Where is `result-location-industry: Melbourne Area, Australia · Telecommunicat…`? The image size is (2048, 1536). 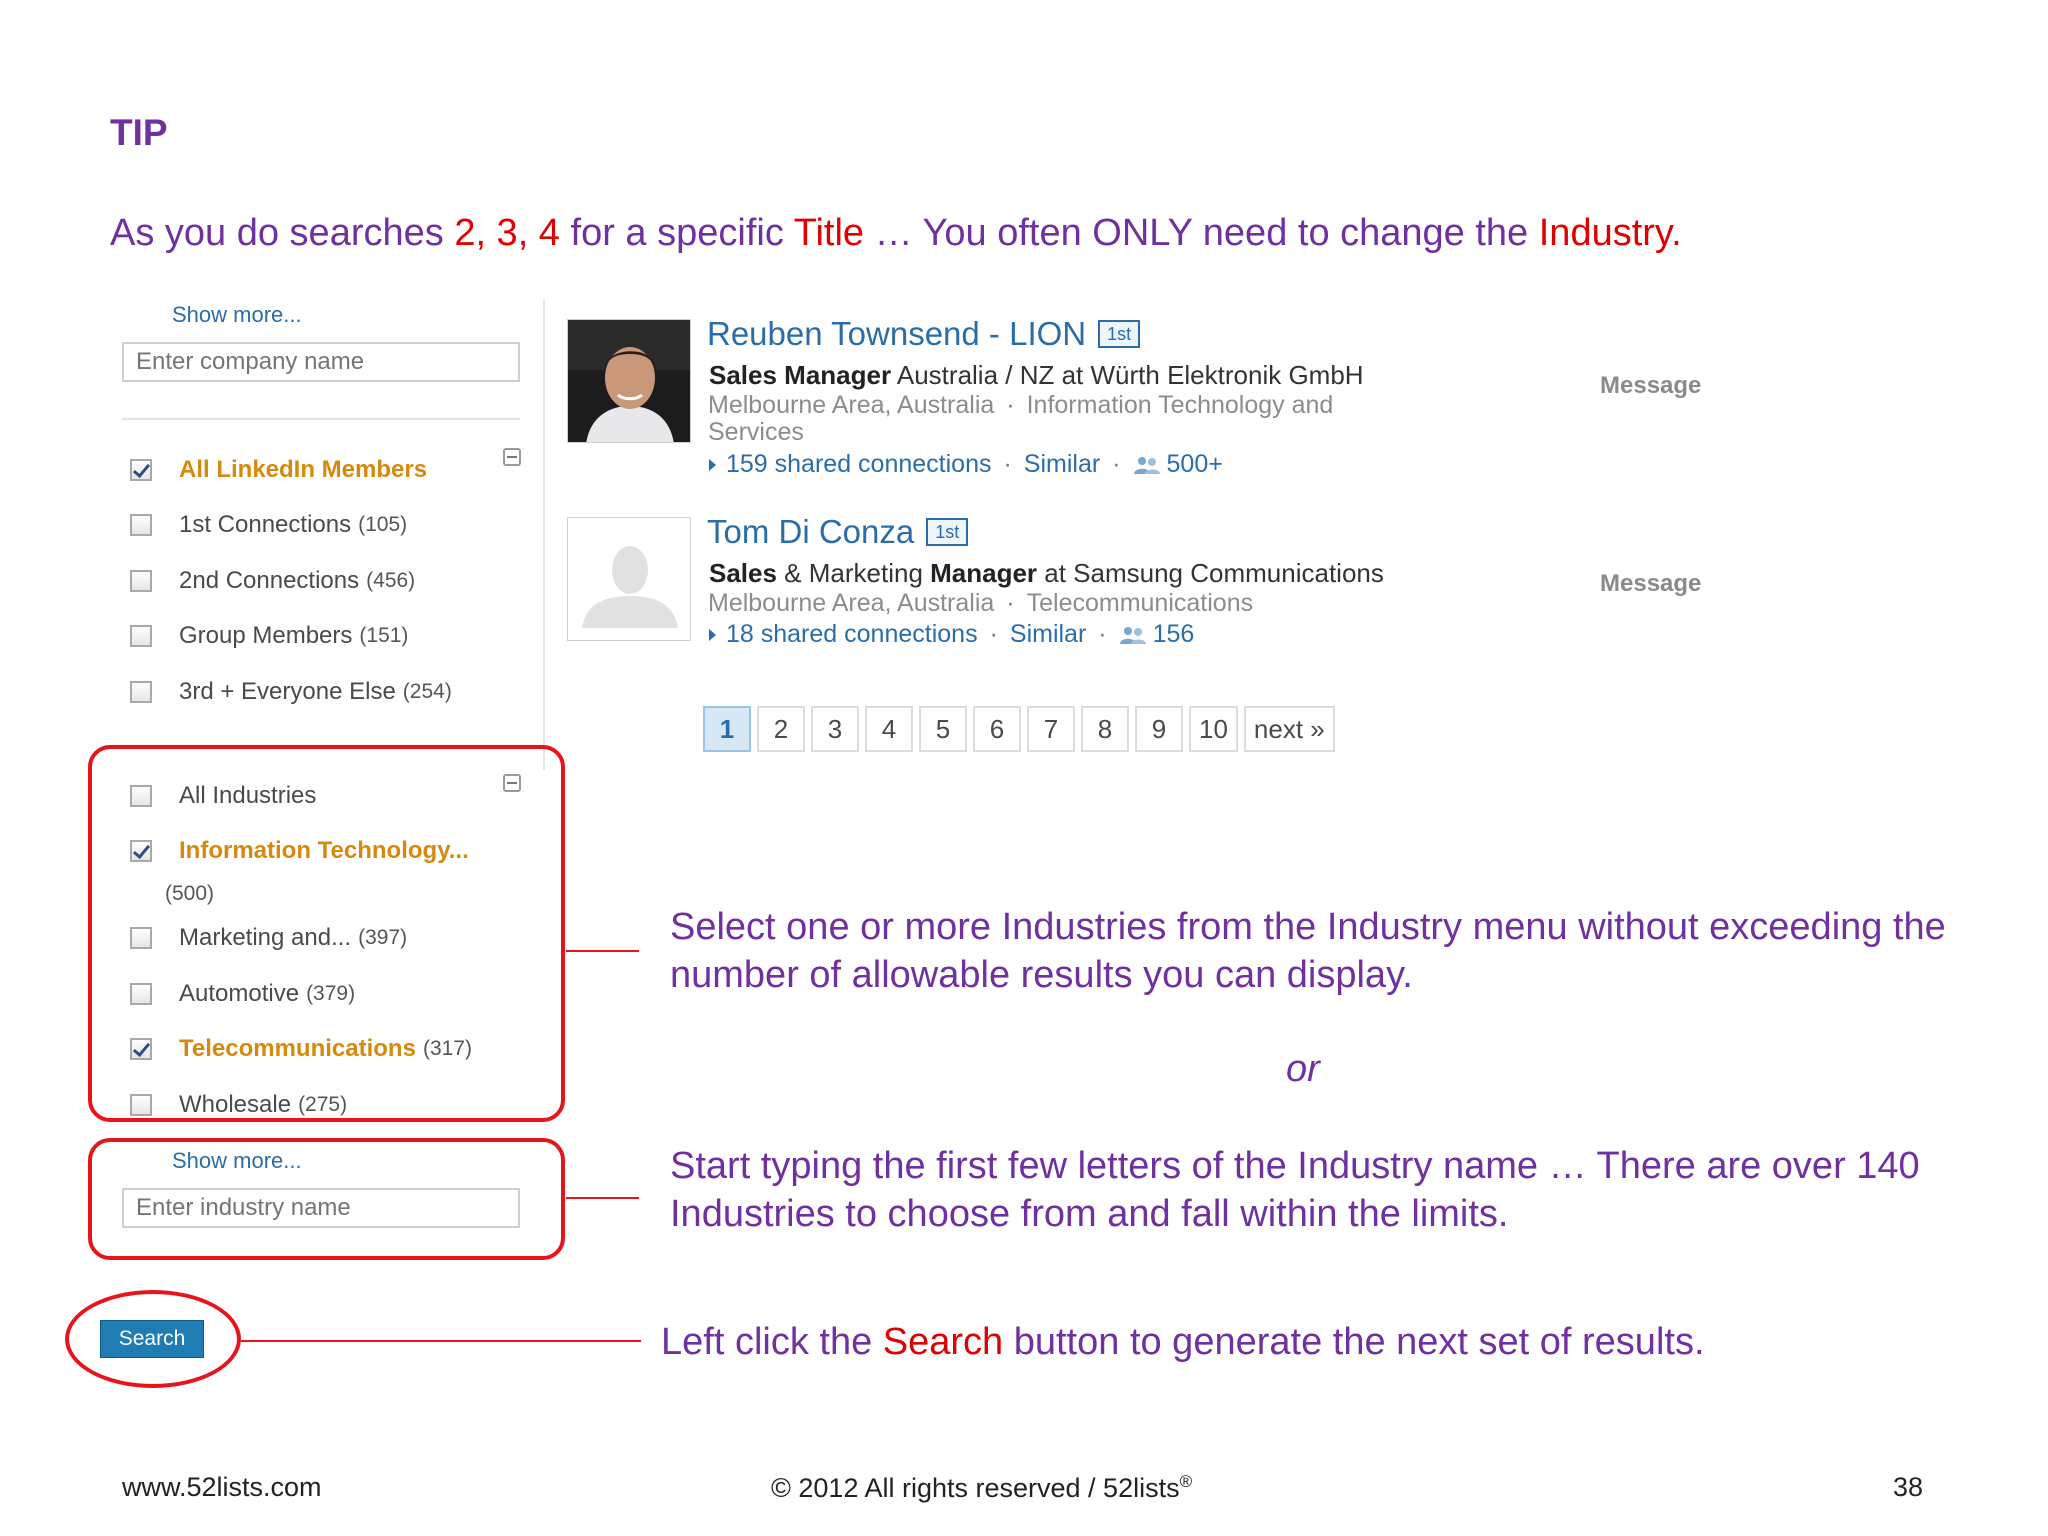
result-location-industry: Melbourne Area, Australia · Telecommunicat… is located at coordinates (981, 603).